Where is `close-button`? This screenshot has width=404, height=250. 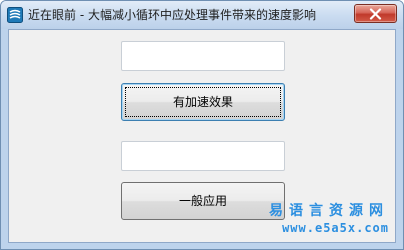 close-button is located at coordinates (375, 13).